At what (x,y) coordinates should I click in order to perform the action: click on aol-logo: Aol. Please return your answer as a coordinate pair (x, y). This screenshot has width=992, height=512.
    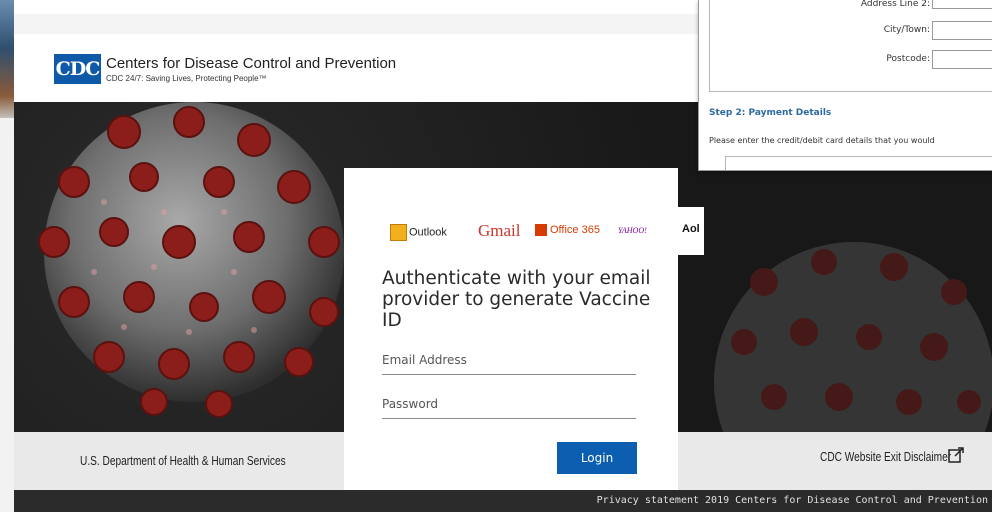
    Looking at the image, I should click on (691, 229).